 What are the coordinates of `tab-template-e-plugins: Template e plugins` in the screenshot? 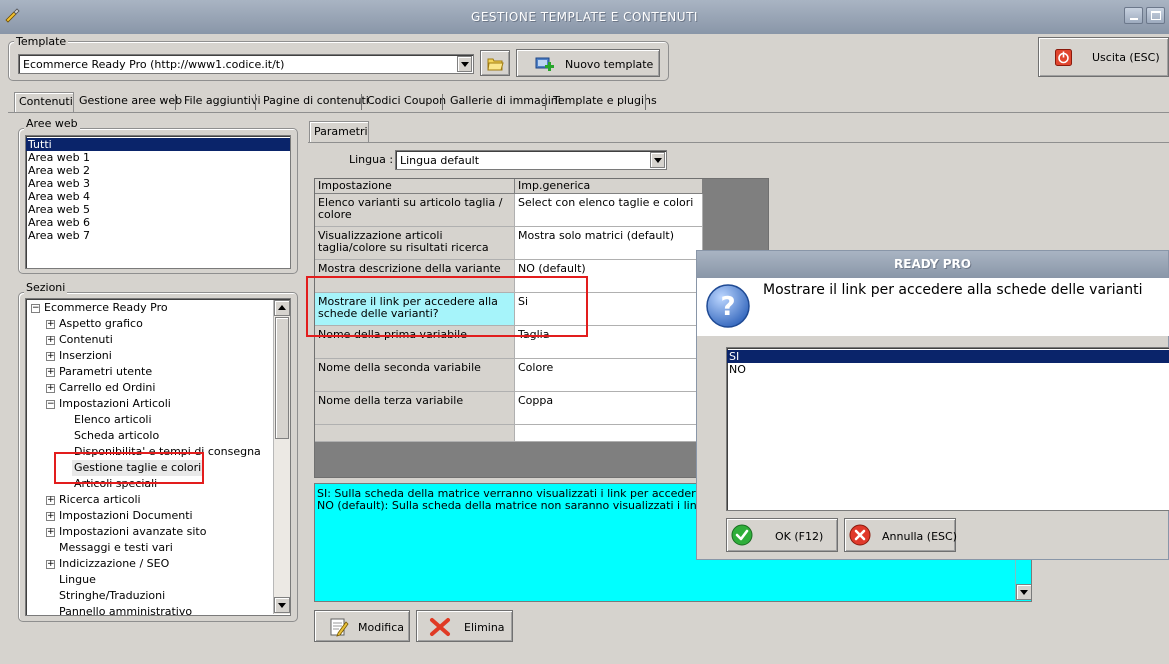 It's located at (605, 102).